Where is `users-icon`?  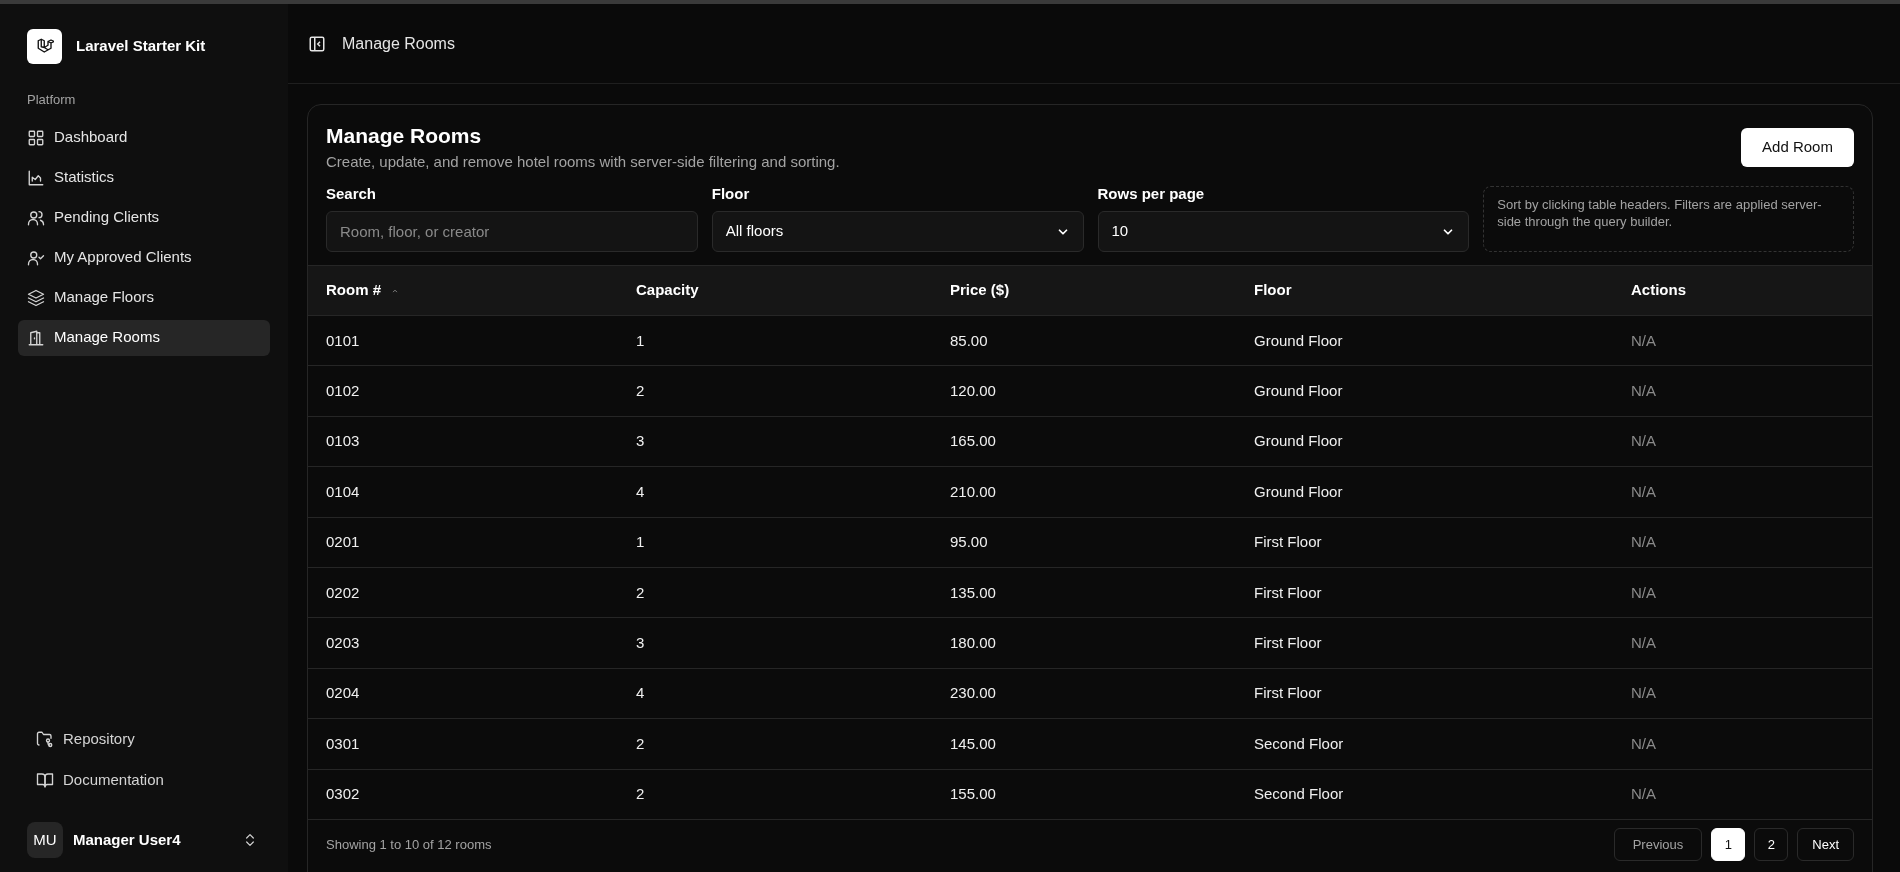
users-icon is located at coordinates (36, 217).